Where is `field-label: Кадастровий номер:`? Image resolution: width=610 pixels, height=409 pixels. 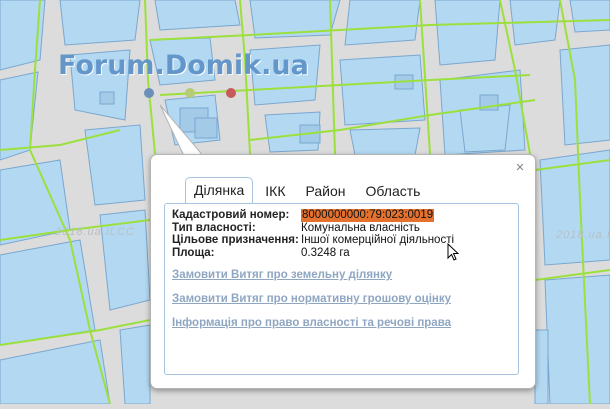
field-label: Кадастровий номер: is located at coordinates (231, 215).